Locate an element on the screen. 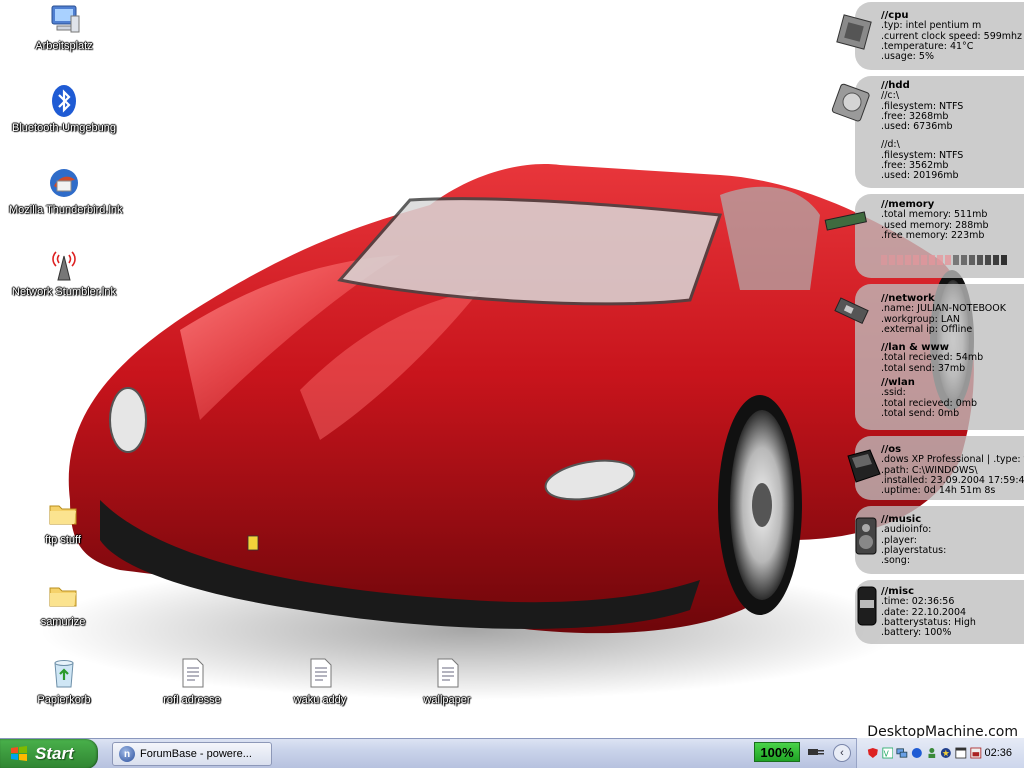 The image size is (1024, 768). cpu-chip-icon is located at coordinates (854, 32).